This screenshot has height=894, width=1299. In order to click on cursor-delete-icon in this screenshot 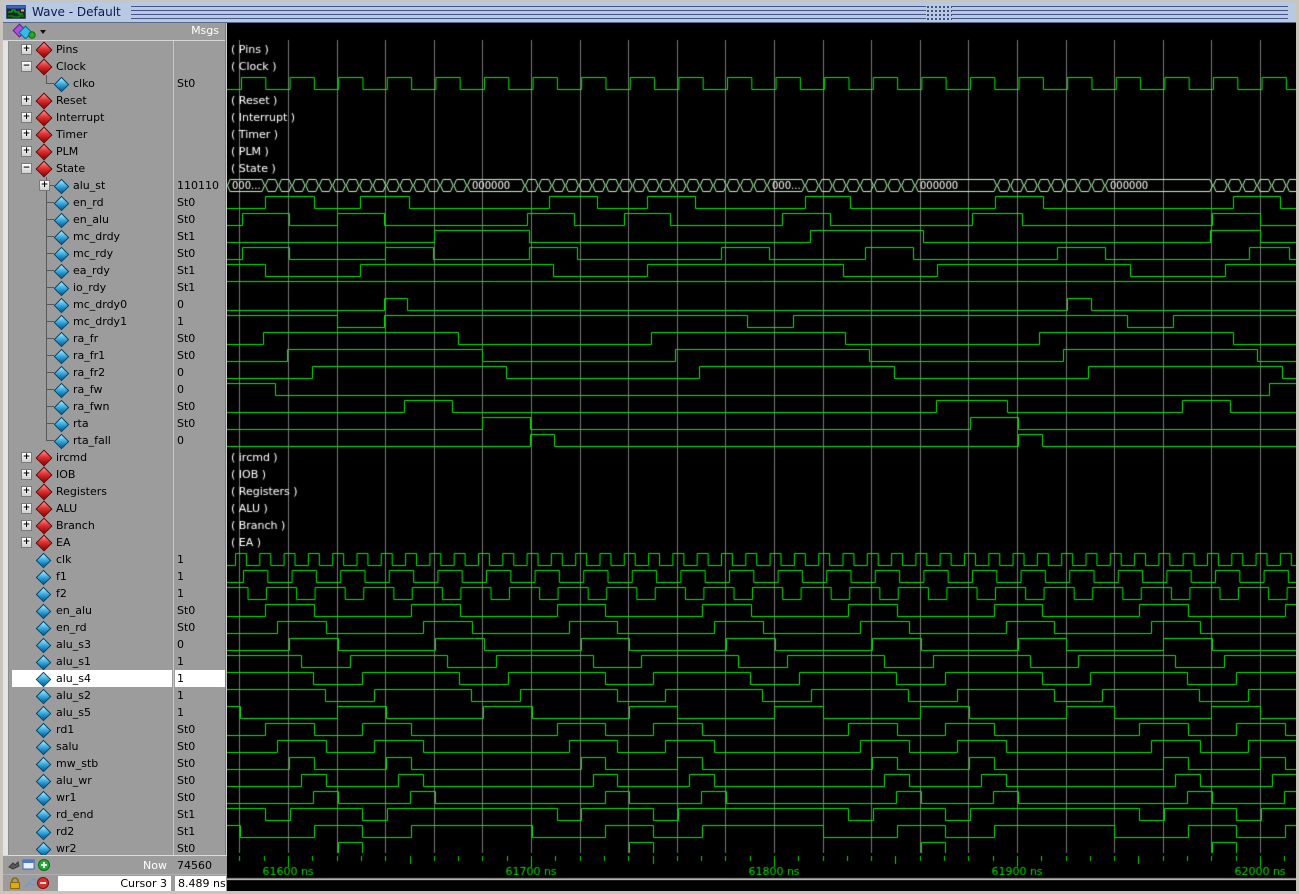, I will do `click(43, 883)`.